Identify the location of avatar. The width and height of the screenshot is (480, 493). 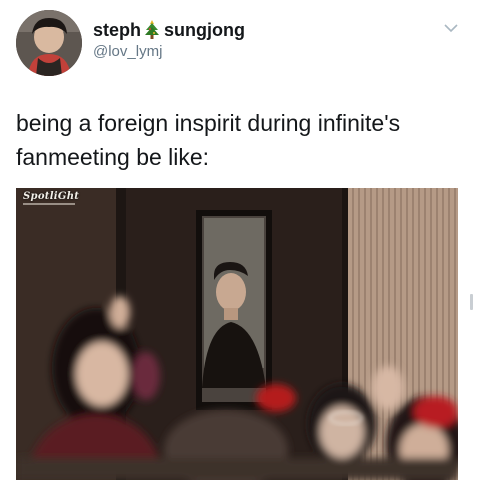
(49, 43).